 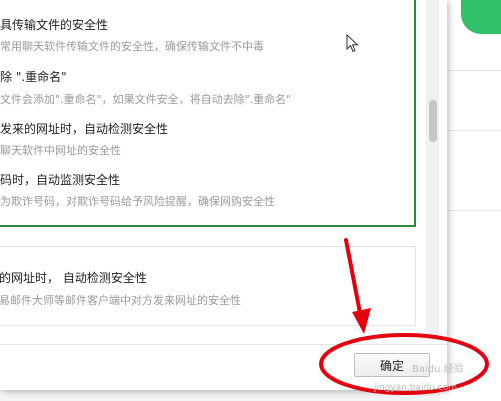 I want to click on watermark-logo: Baidu 经验, so click(x=438, y=369).